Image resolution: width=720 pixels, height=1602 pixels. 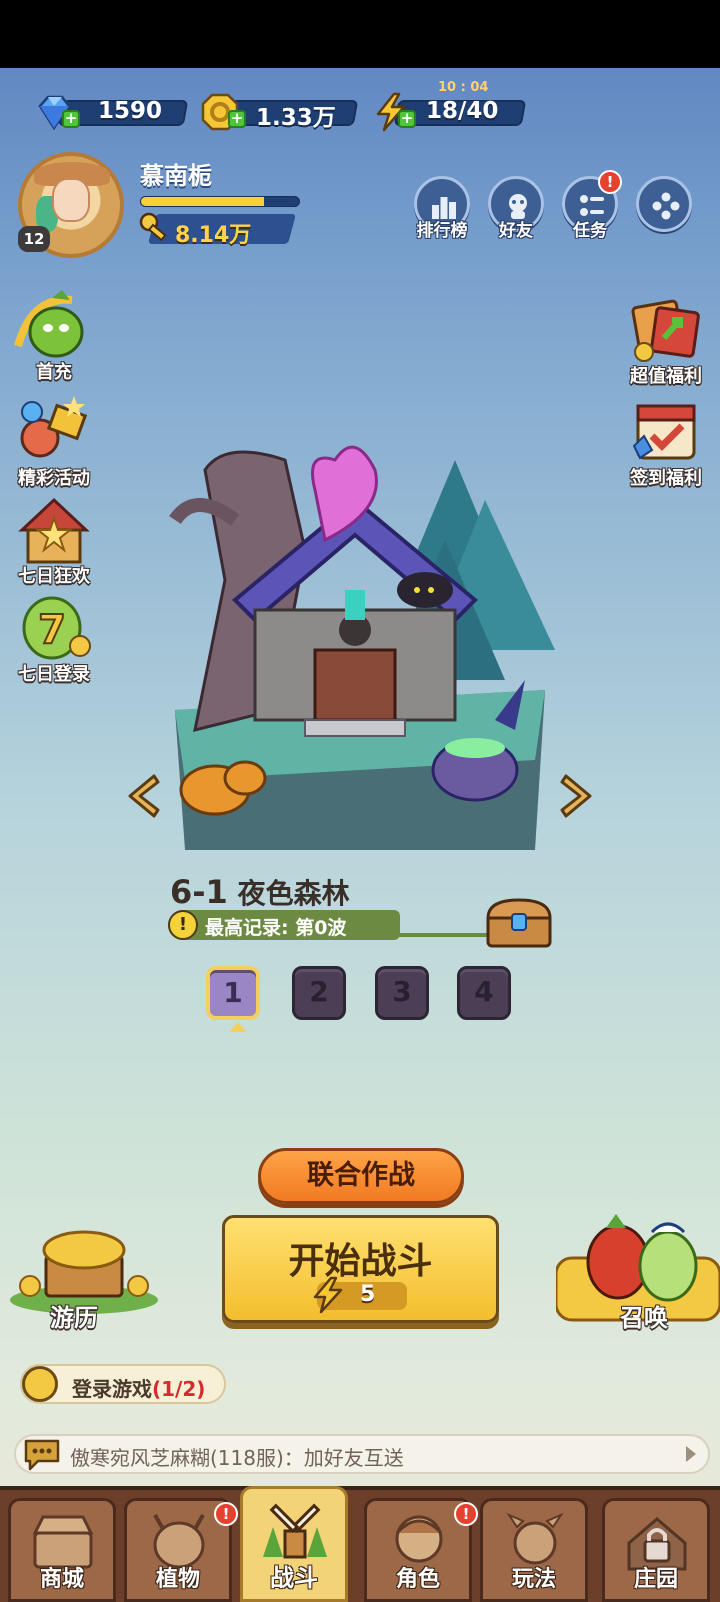 I want to click on svg-text: 7, so click(x=52, y=630).